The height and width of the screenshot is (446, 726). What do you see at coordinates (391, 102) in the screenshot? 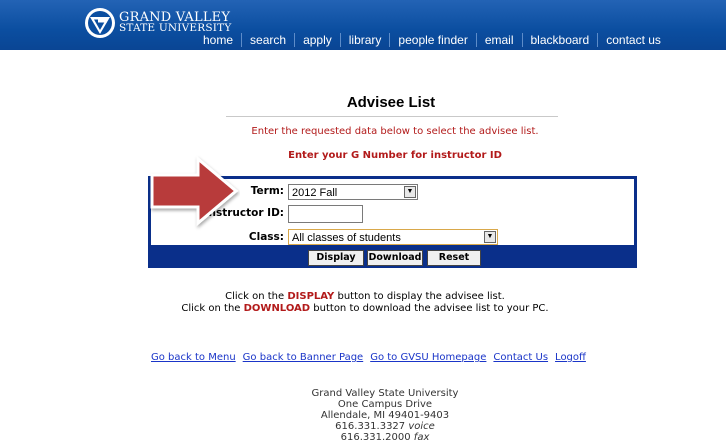
I see `page-title: Advisee List` at bounding box center [391, 102].